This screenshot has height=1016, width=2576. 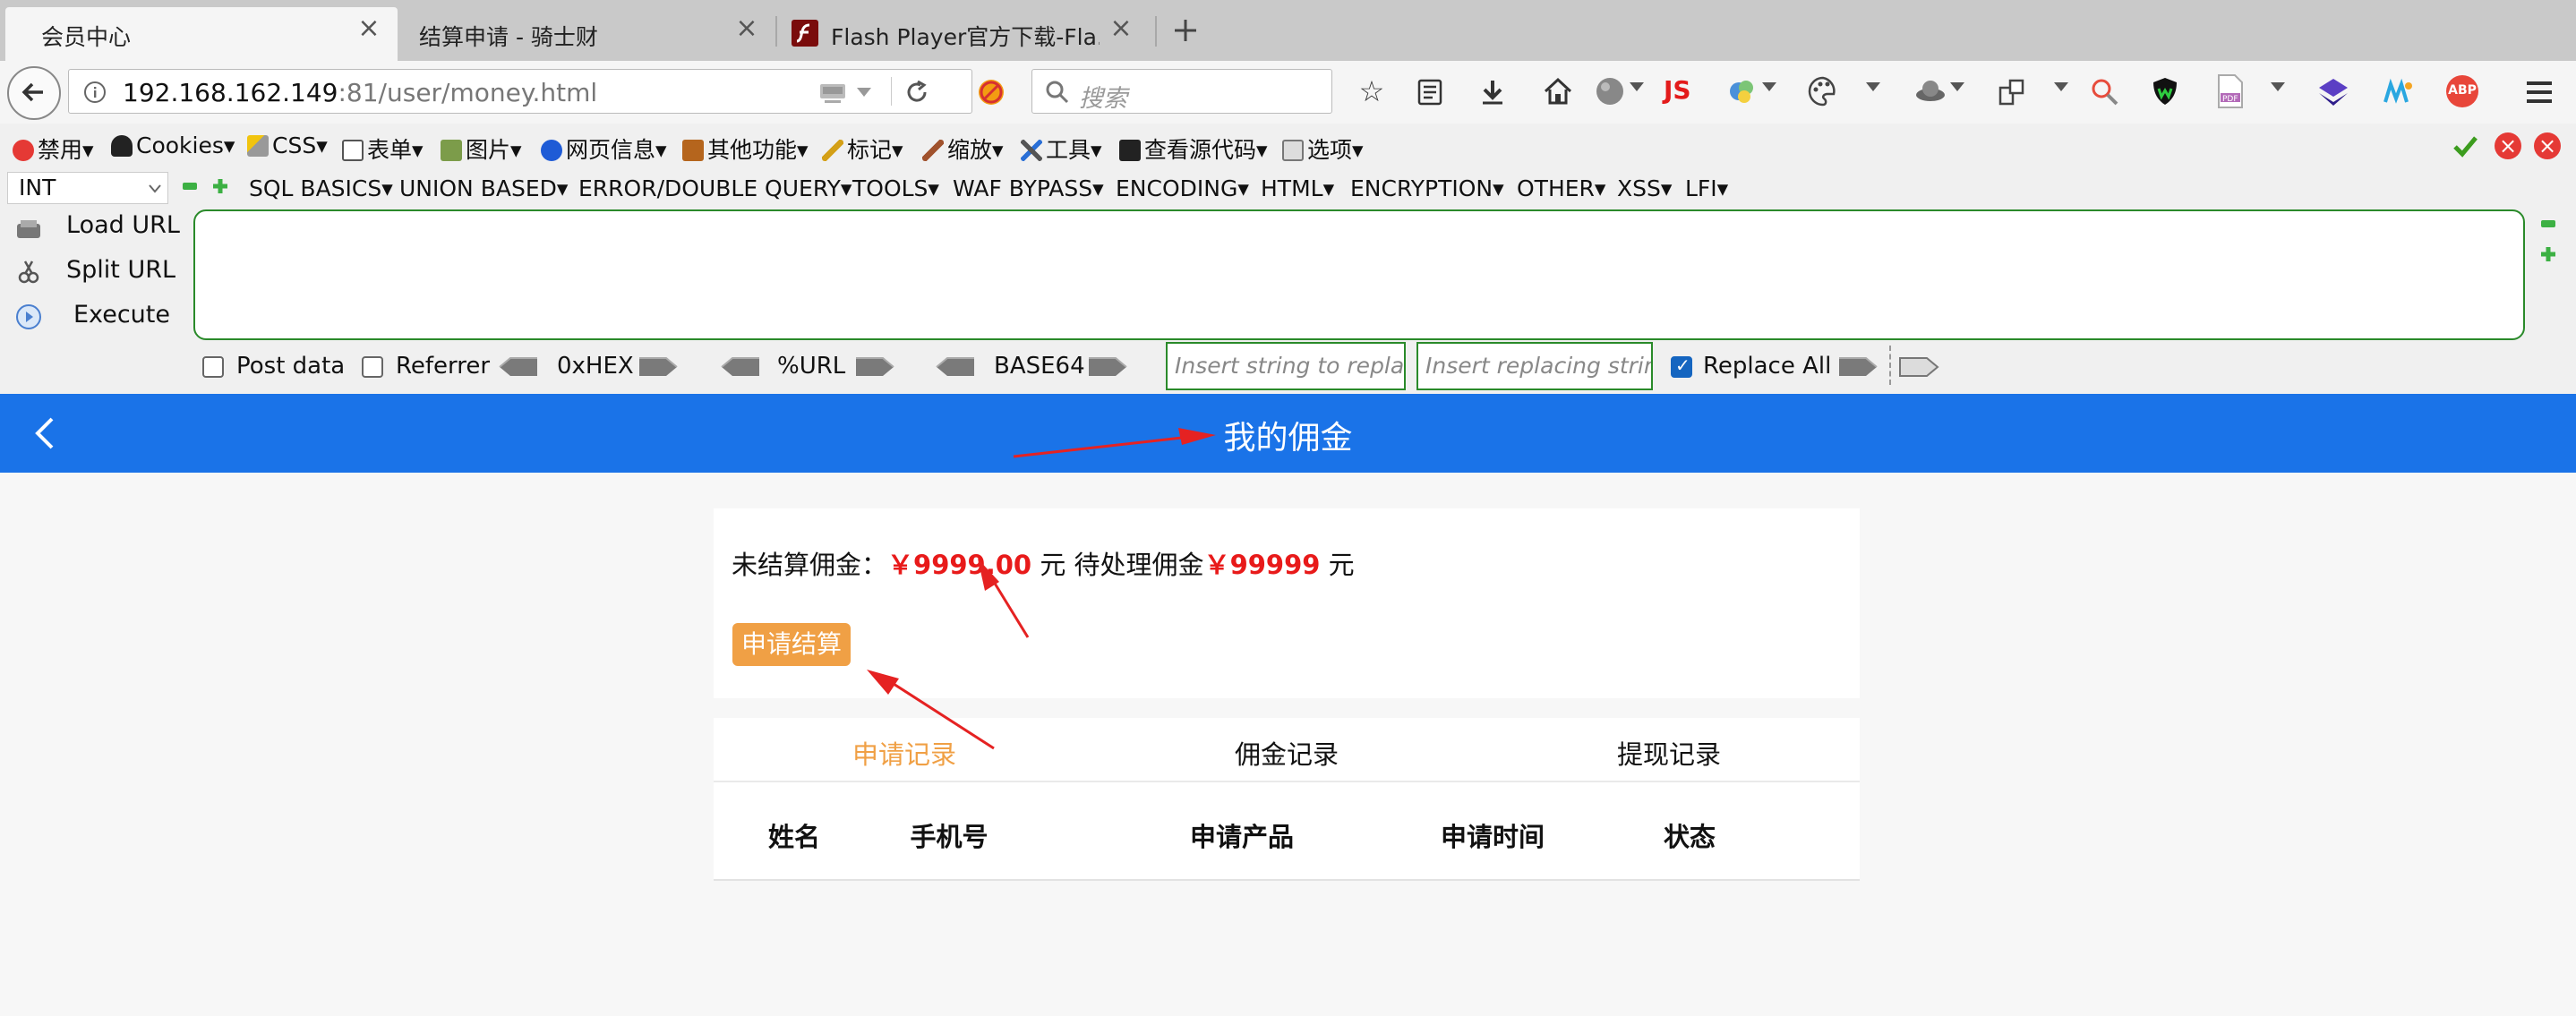 I want to click on page-header: 我的佣金, so click(x=1288, y=433).